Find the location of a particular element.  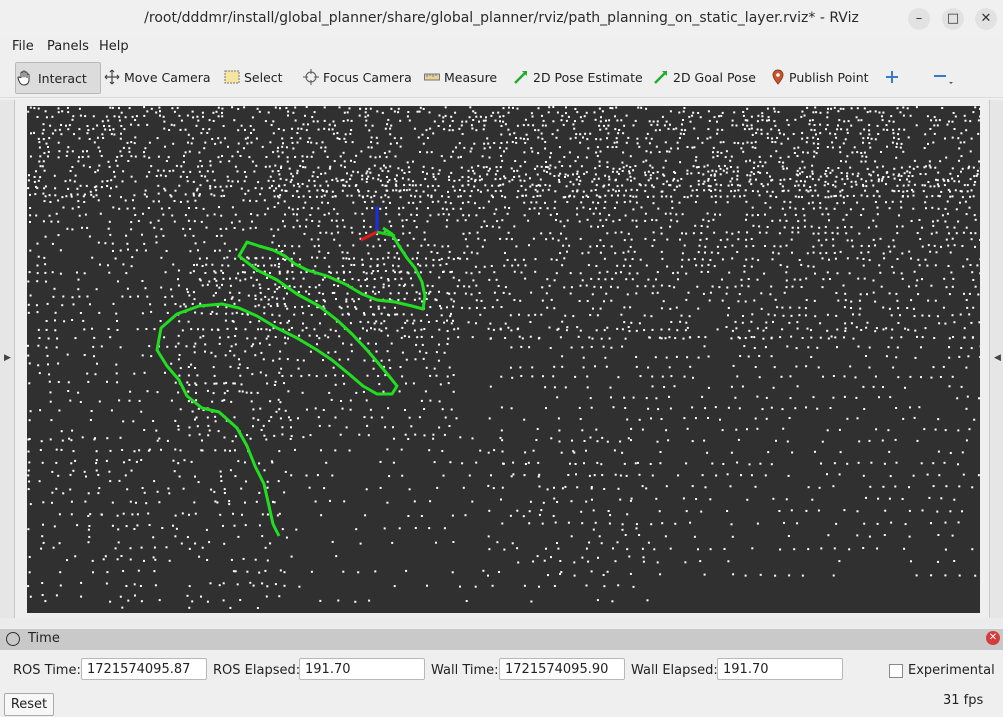

pose-estimate-label: 2D Pose Estimate is located at coordinates (588, 77).